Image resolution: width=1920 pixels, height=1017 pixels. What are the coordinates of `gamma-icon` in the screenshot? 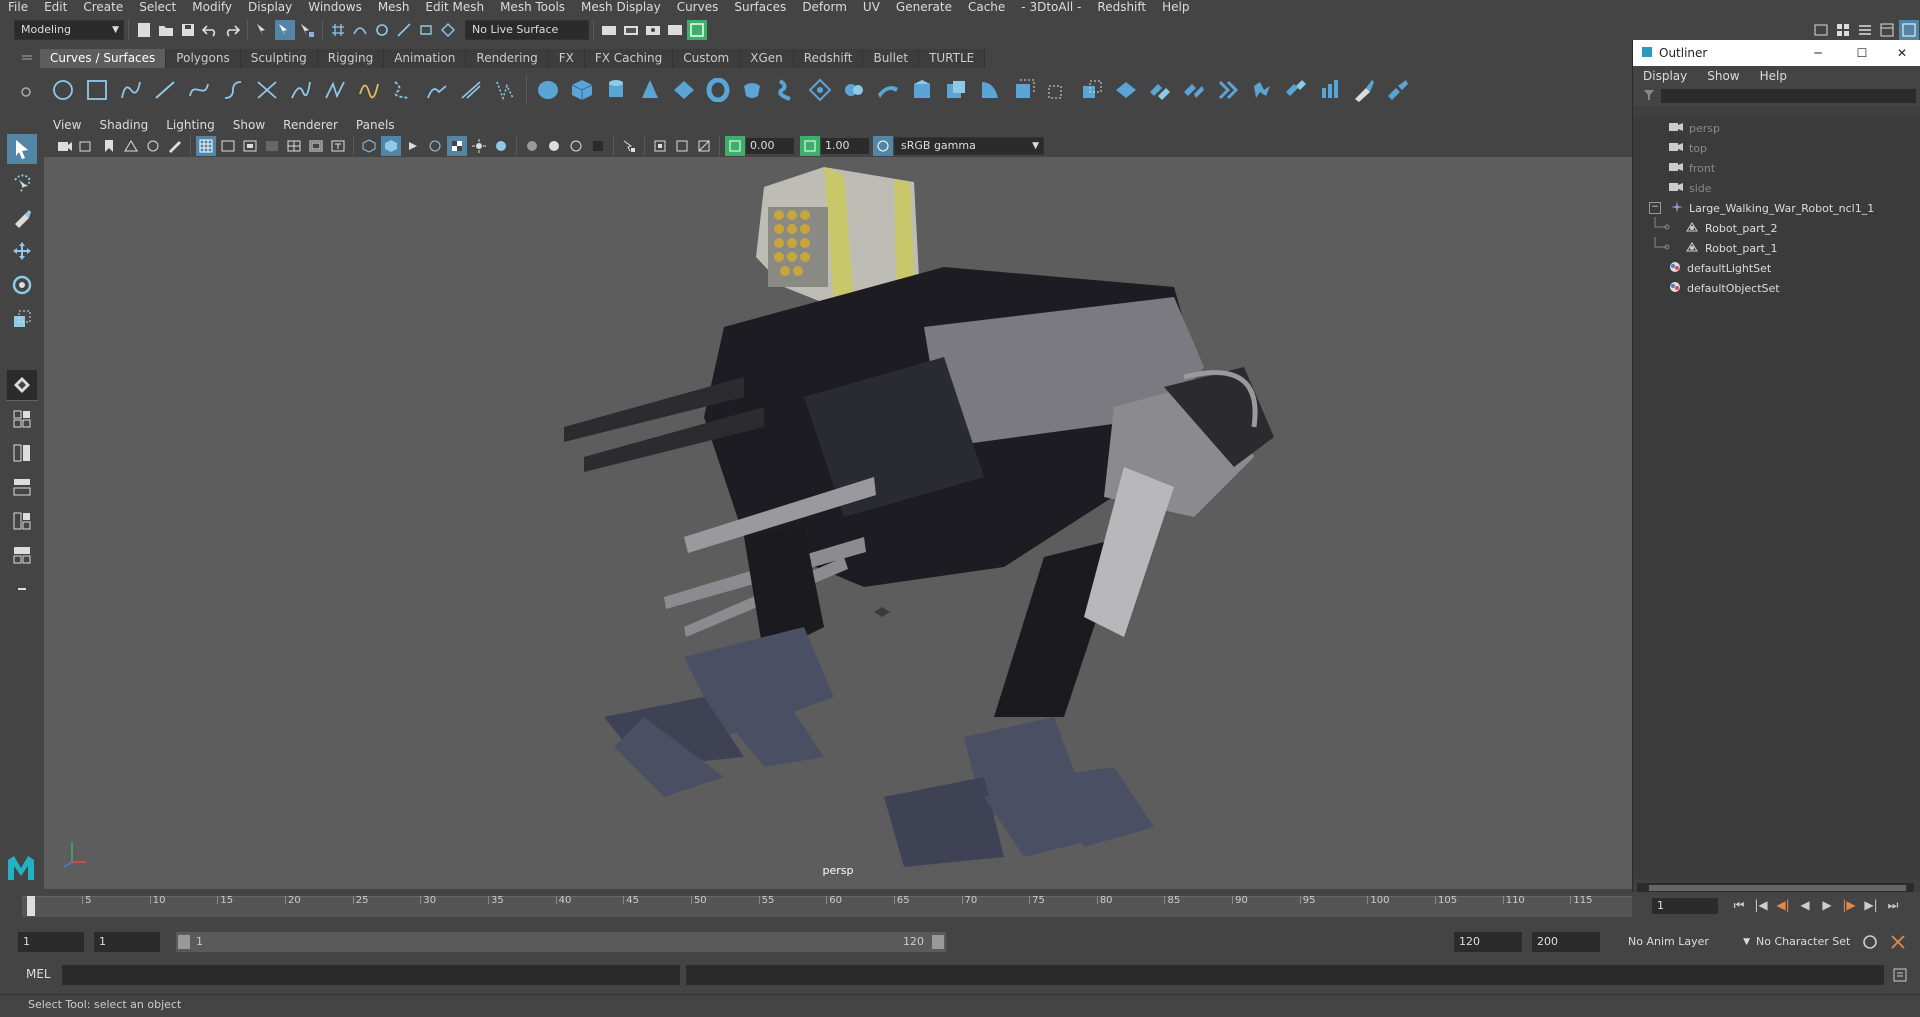 It's located at (810, 146).